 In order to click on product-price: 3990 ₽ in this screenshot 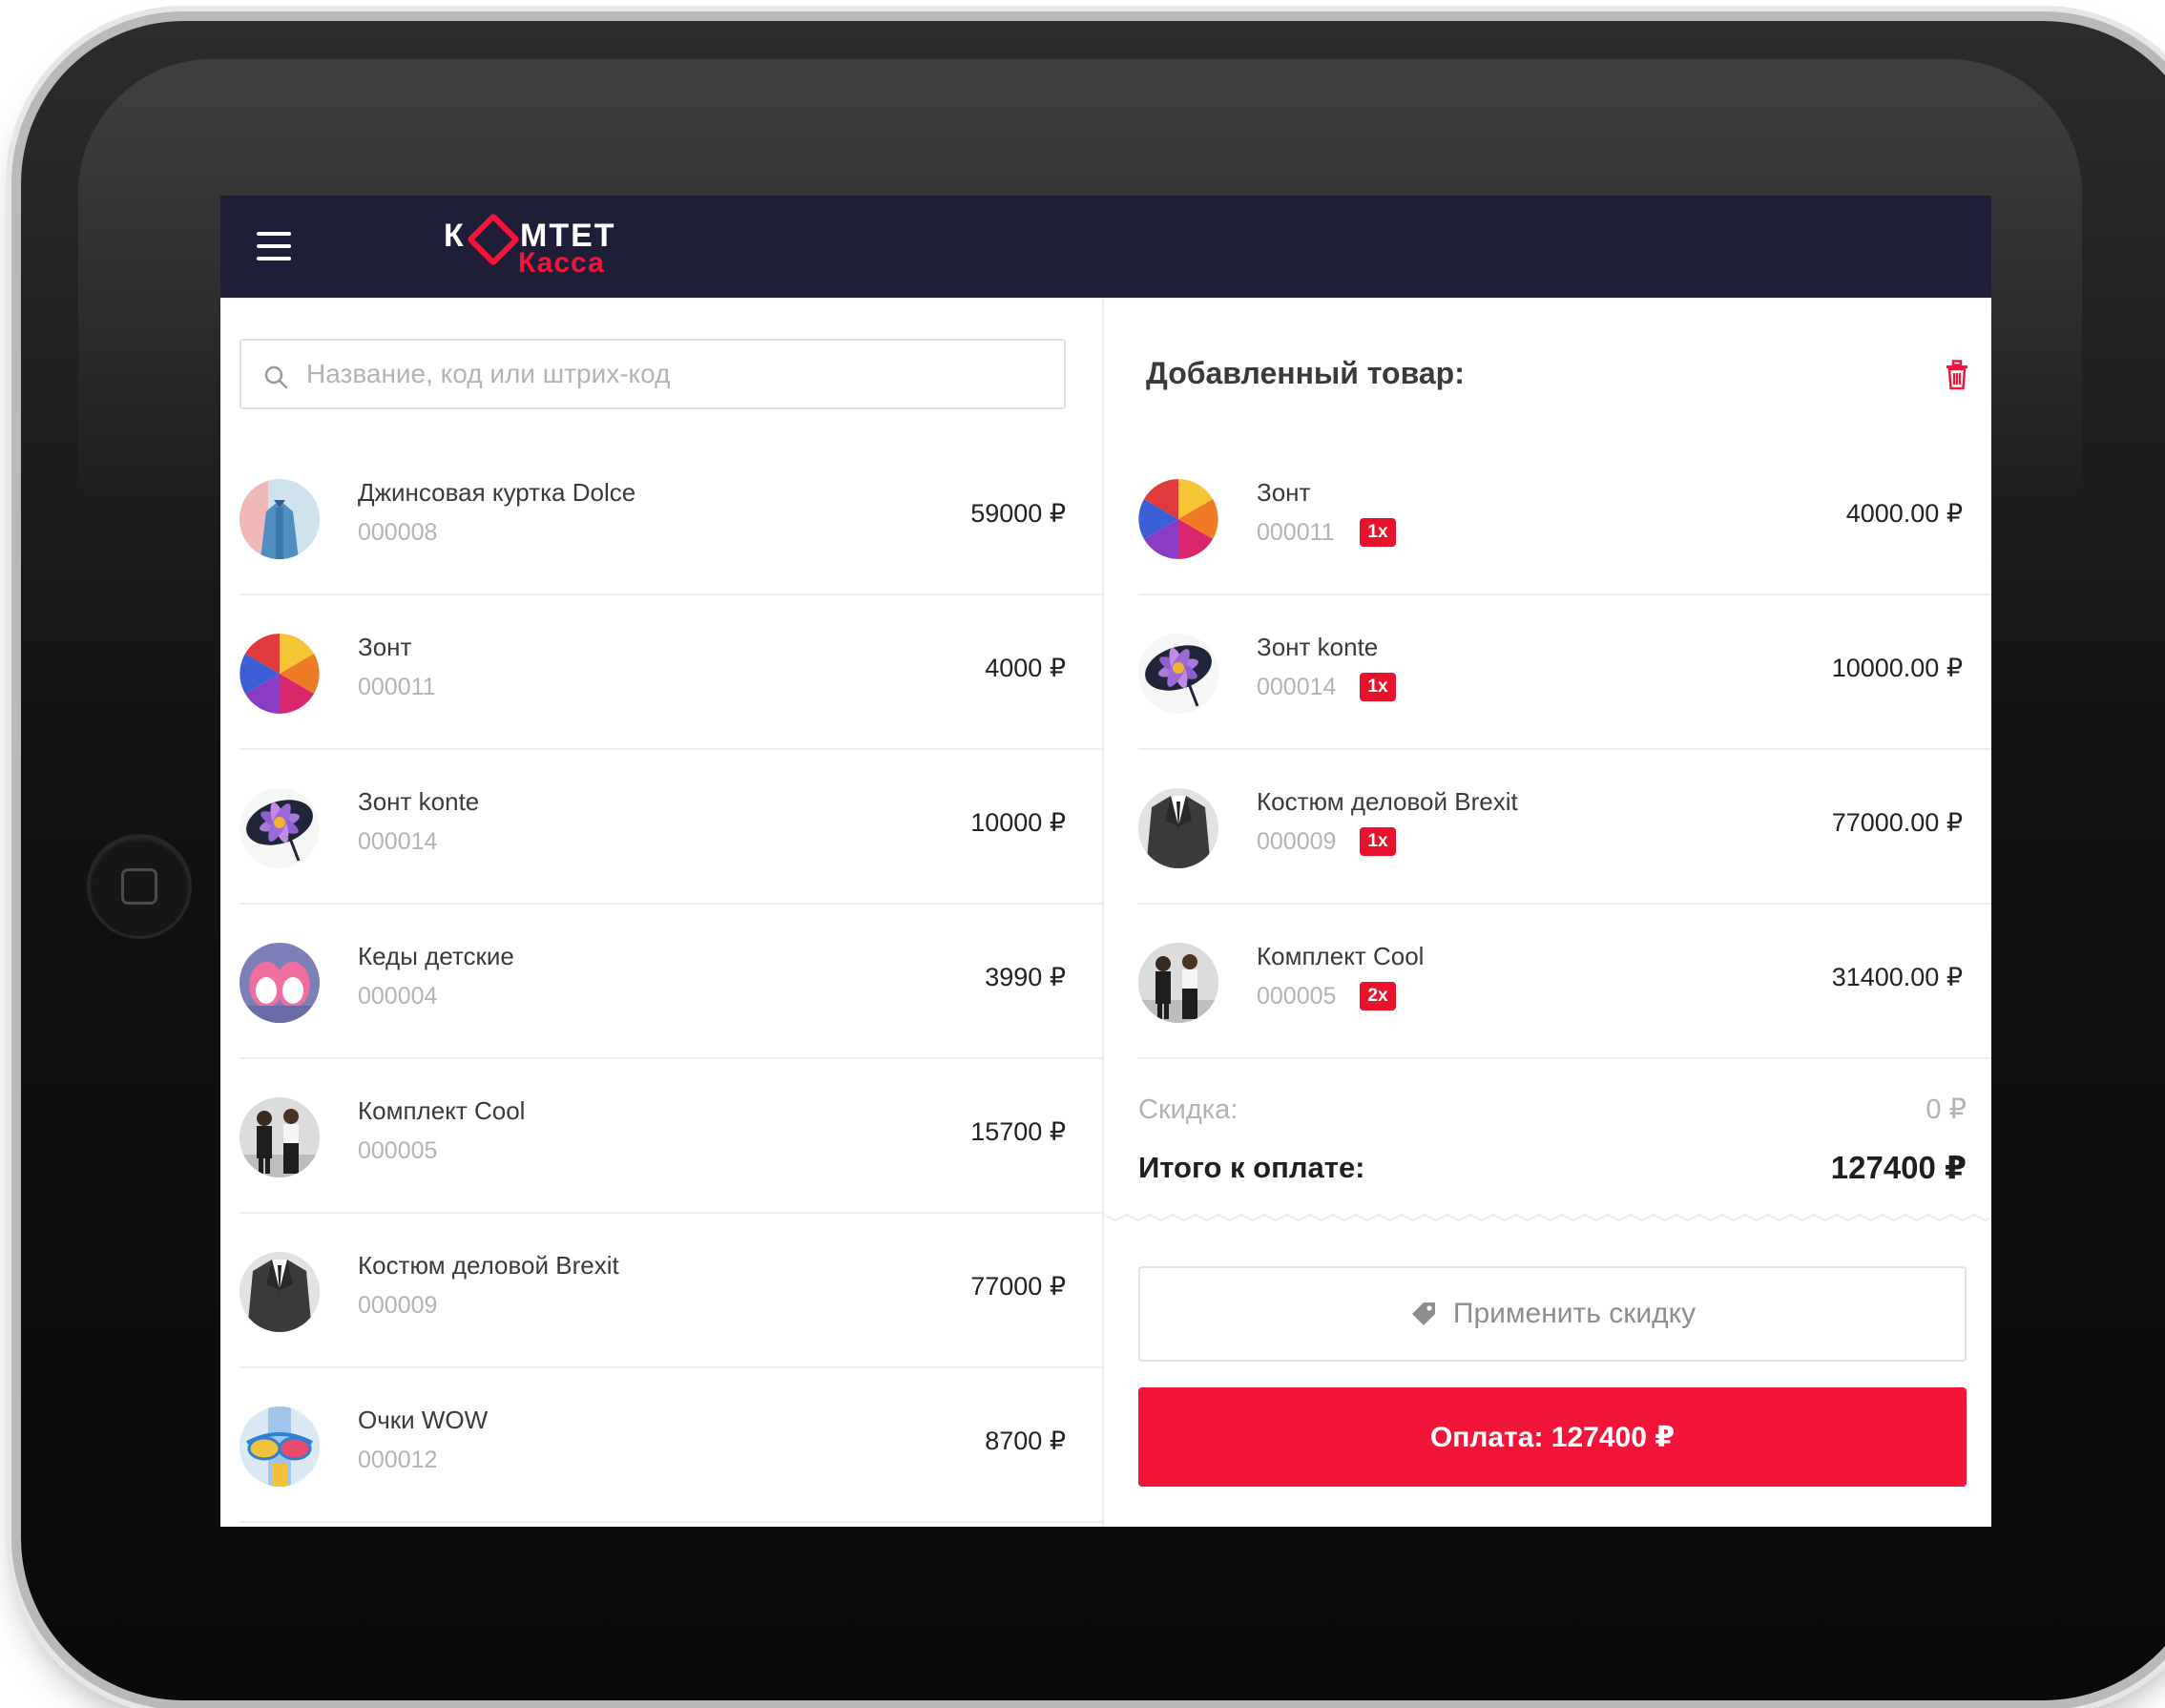, I will do `click(1025, 977)`.